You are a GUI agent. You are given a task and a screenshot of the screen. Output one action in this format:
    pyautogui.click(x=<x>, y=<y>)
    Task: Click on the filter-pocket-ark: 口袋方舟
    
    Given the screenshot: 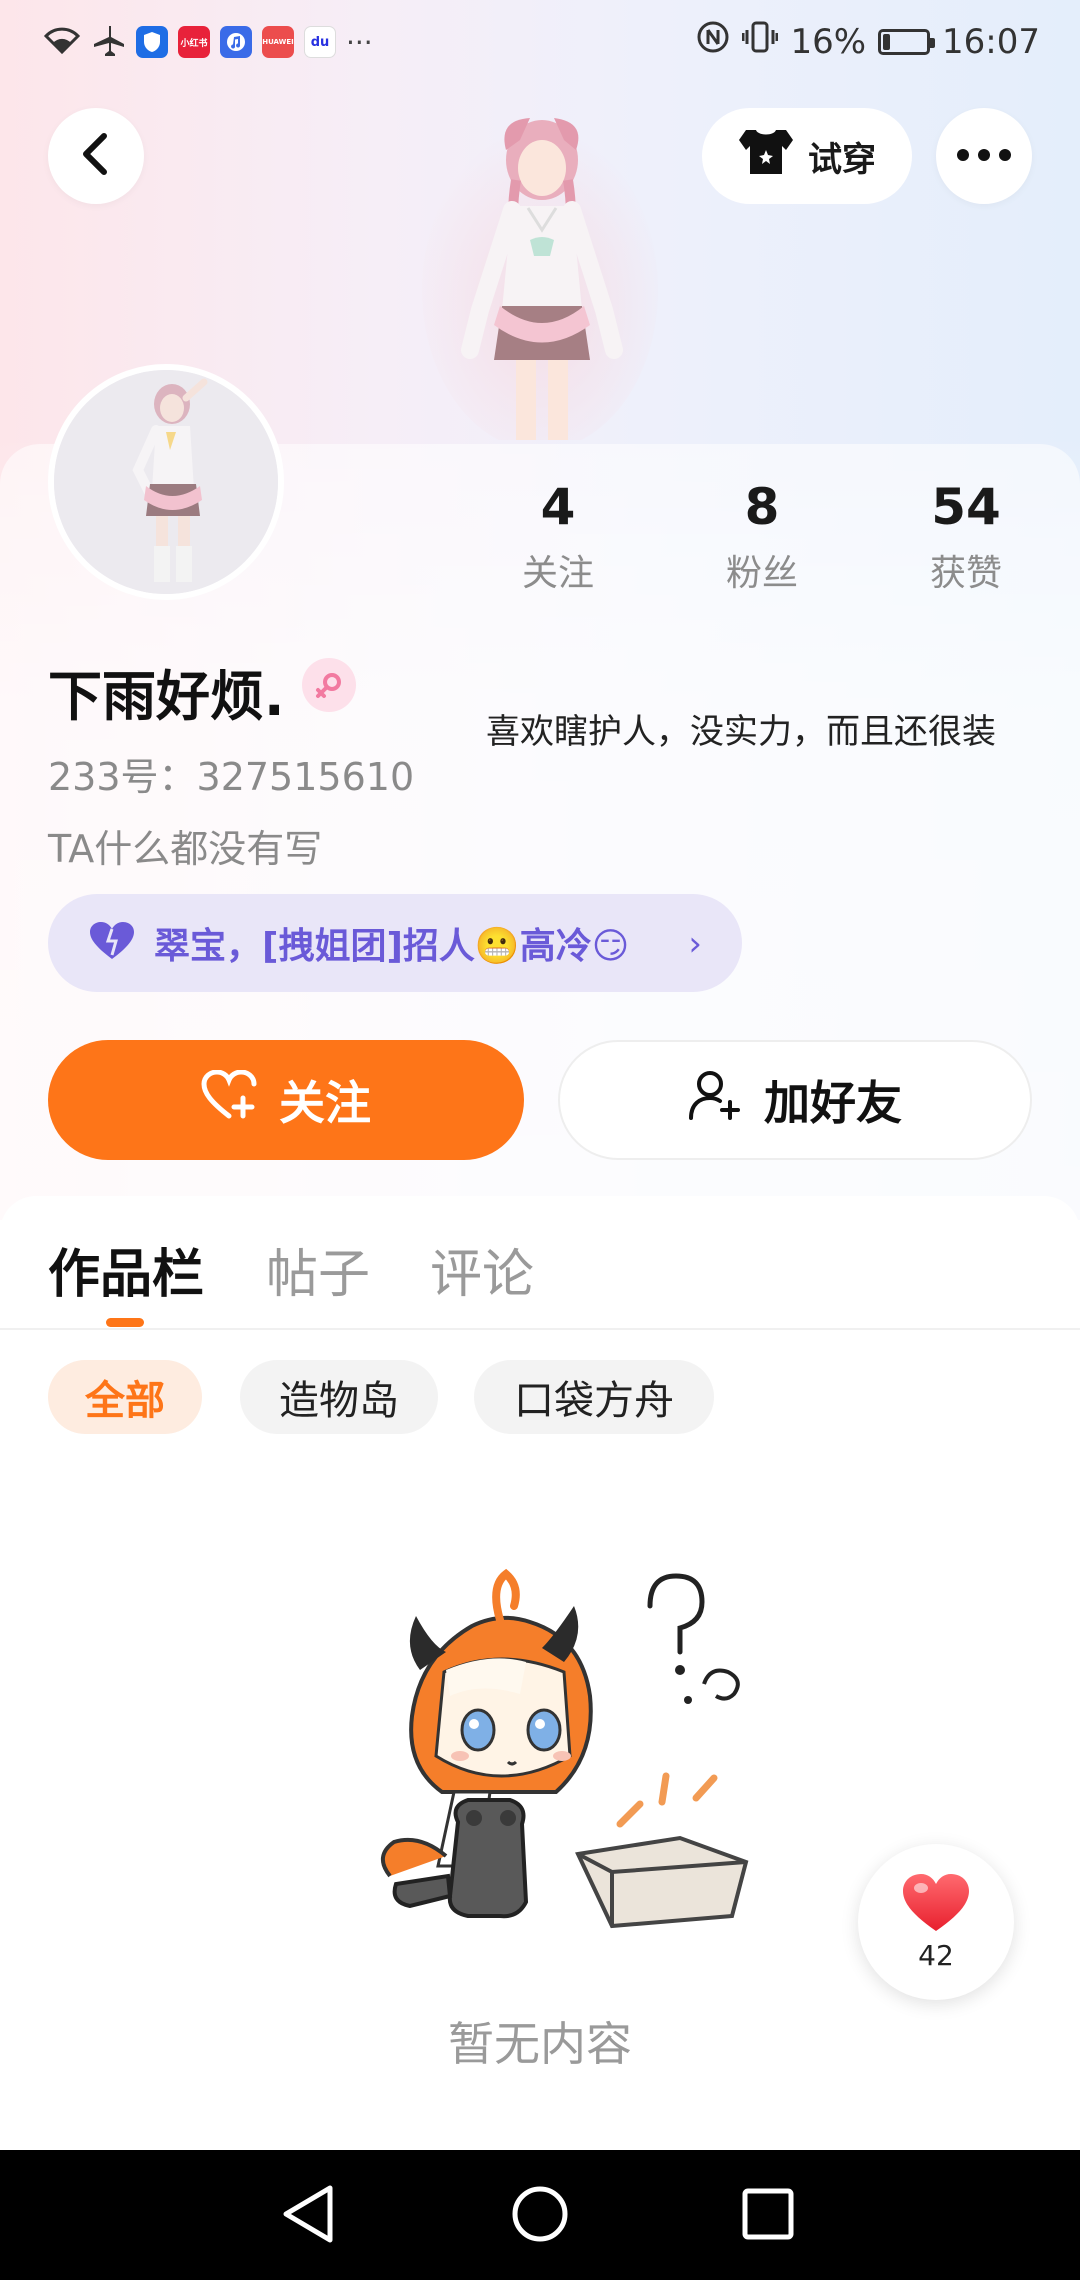 What is the action you would take?
    pyautogui.click(x=594, y=1397)
    